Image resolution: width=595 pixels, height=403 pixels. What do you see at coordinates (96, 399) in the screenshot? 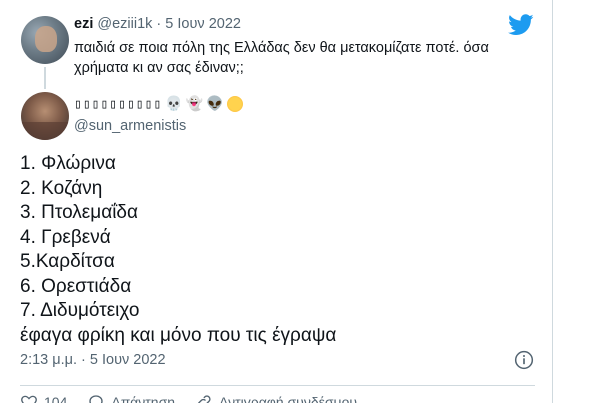
I see `reply-icon` at bounding box center [96, 399].